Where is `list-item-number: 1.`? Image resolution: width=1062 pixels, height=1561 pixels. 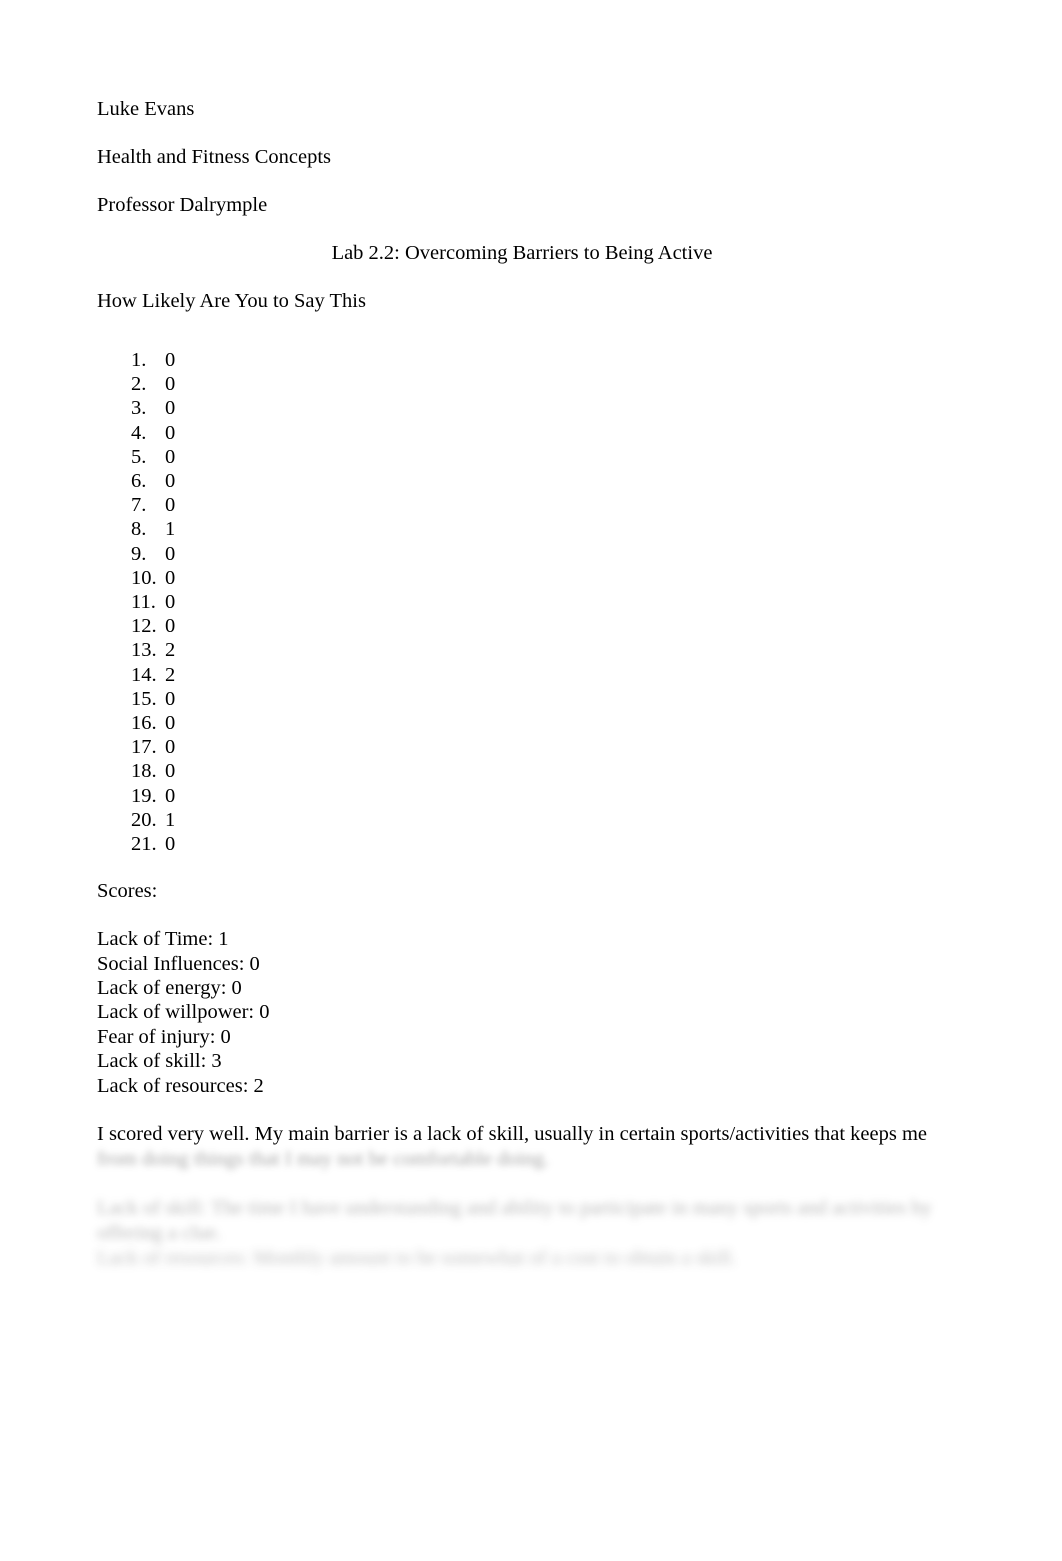
list-item-number: 1. is located at coordinates (139, 360).